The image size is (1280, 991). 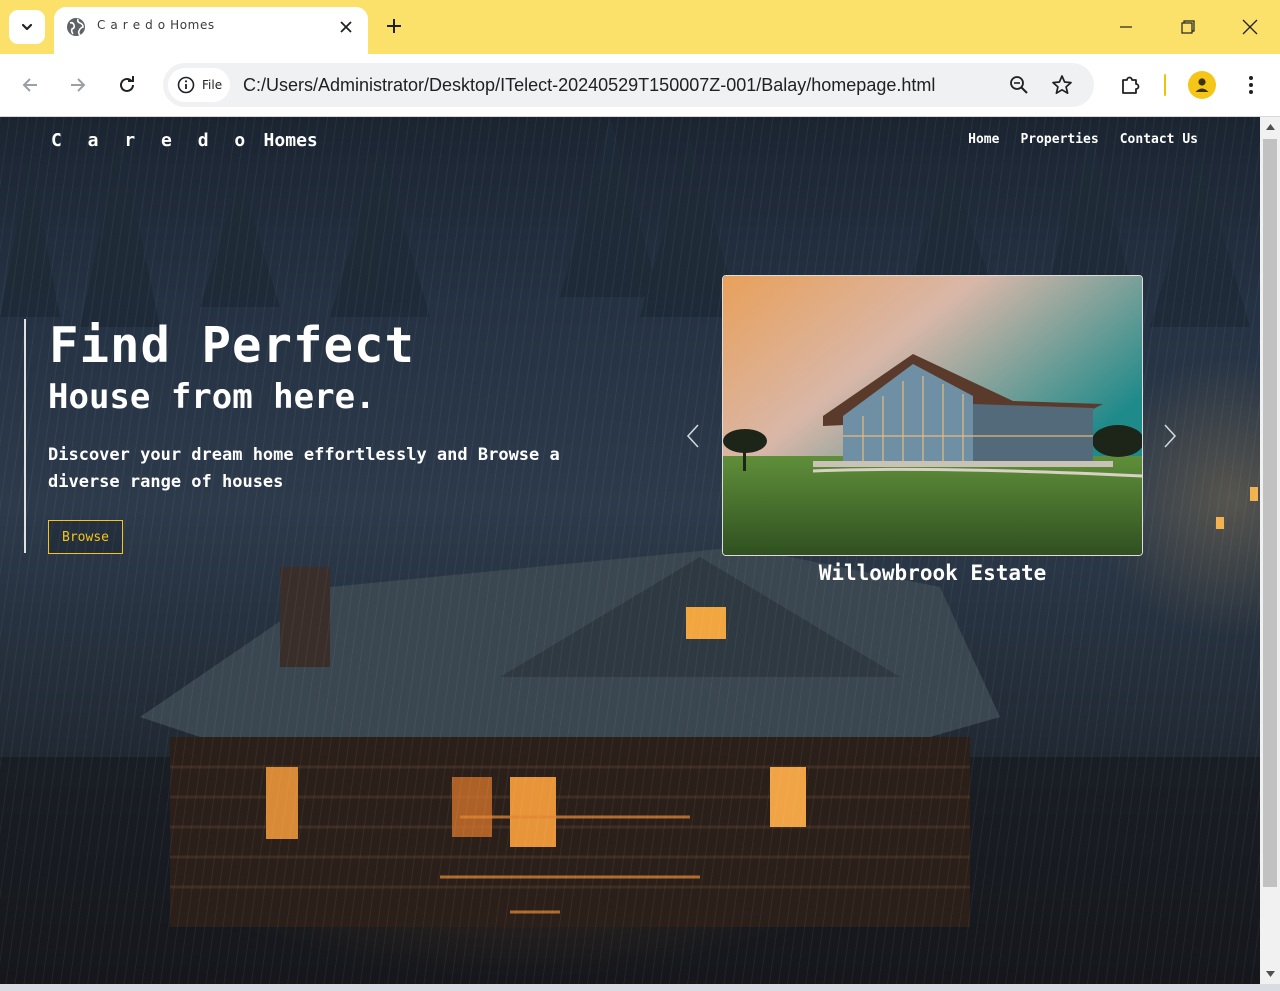 I want to click on reload-button, so click(x=127, y=85).